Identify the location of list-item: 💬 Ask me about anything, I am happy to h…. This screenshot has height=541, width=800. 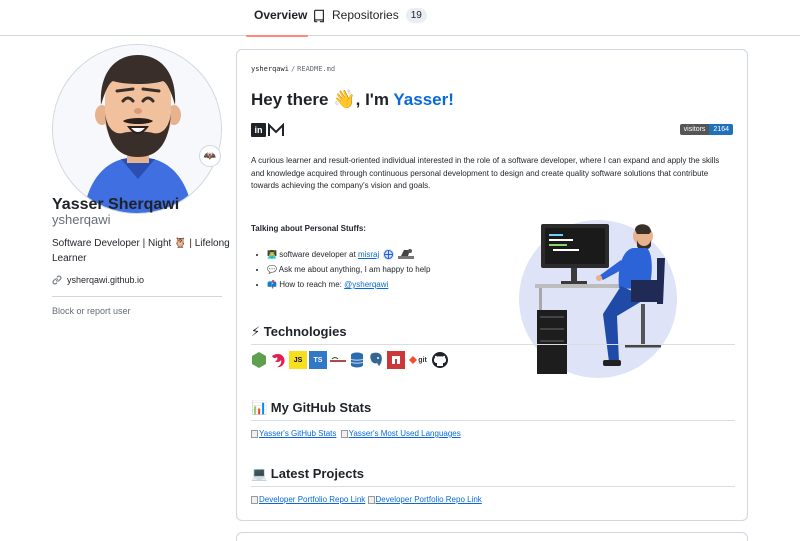
(348, 269).